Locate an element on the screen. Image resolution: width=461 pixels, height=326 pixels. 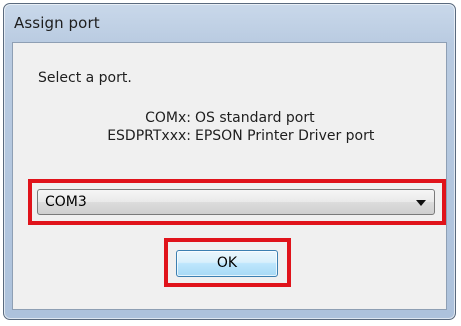
window-title: Assign port is located at coordinates (57, 23).